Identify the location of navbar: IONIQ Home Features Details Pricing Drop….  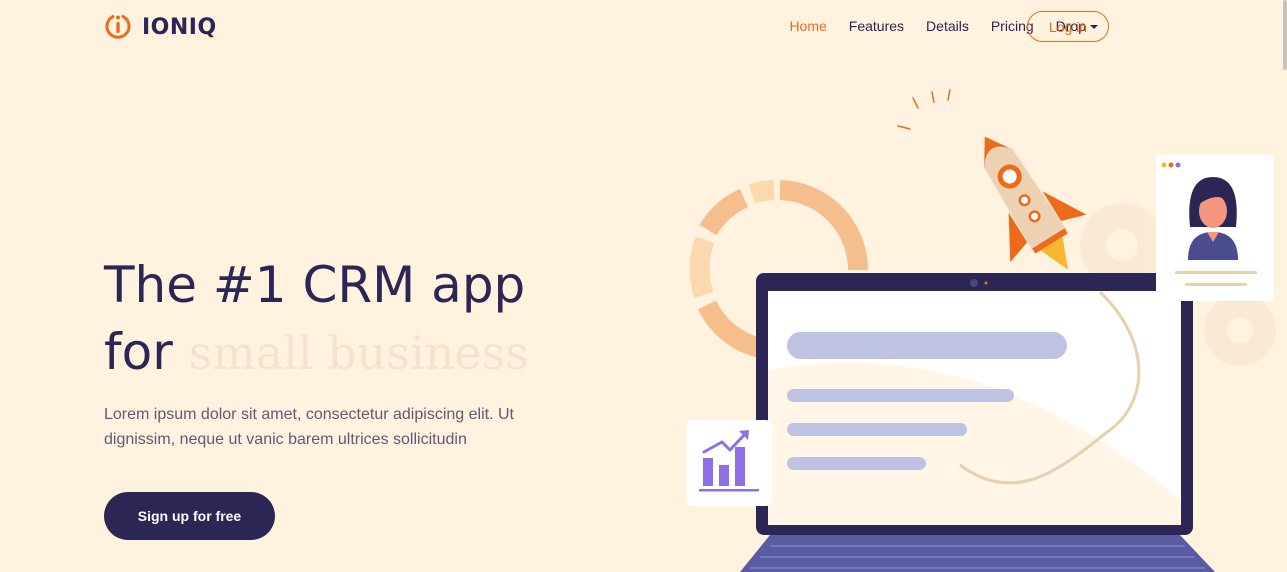
(643, 26).